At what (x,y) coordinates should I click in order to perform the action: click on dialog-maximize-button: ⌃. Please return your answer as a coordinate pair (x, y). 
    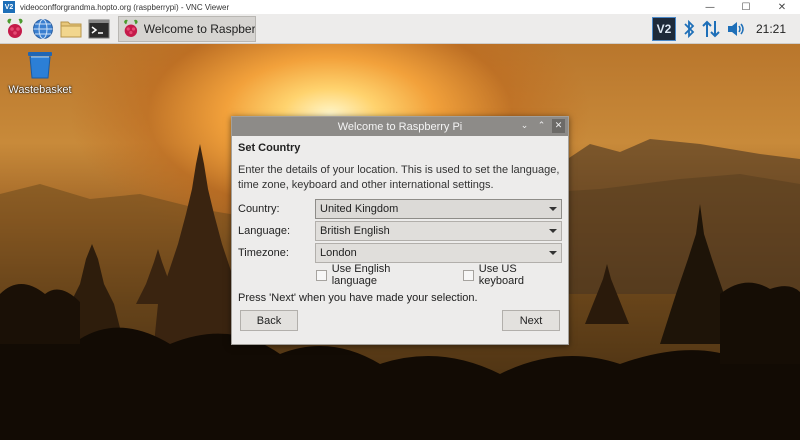
    Looking at the image, I should click on (541, 126).